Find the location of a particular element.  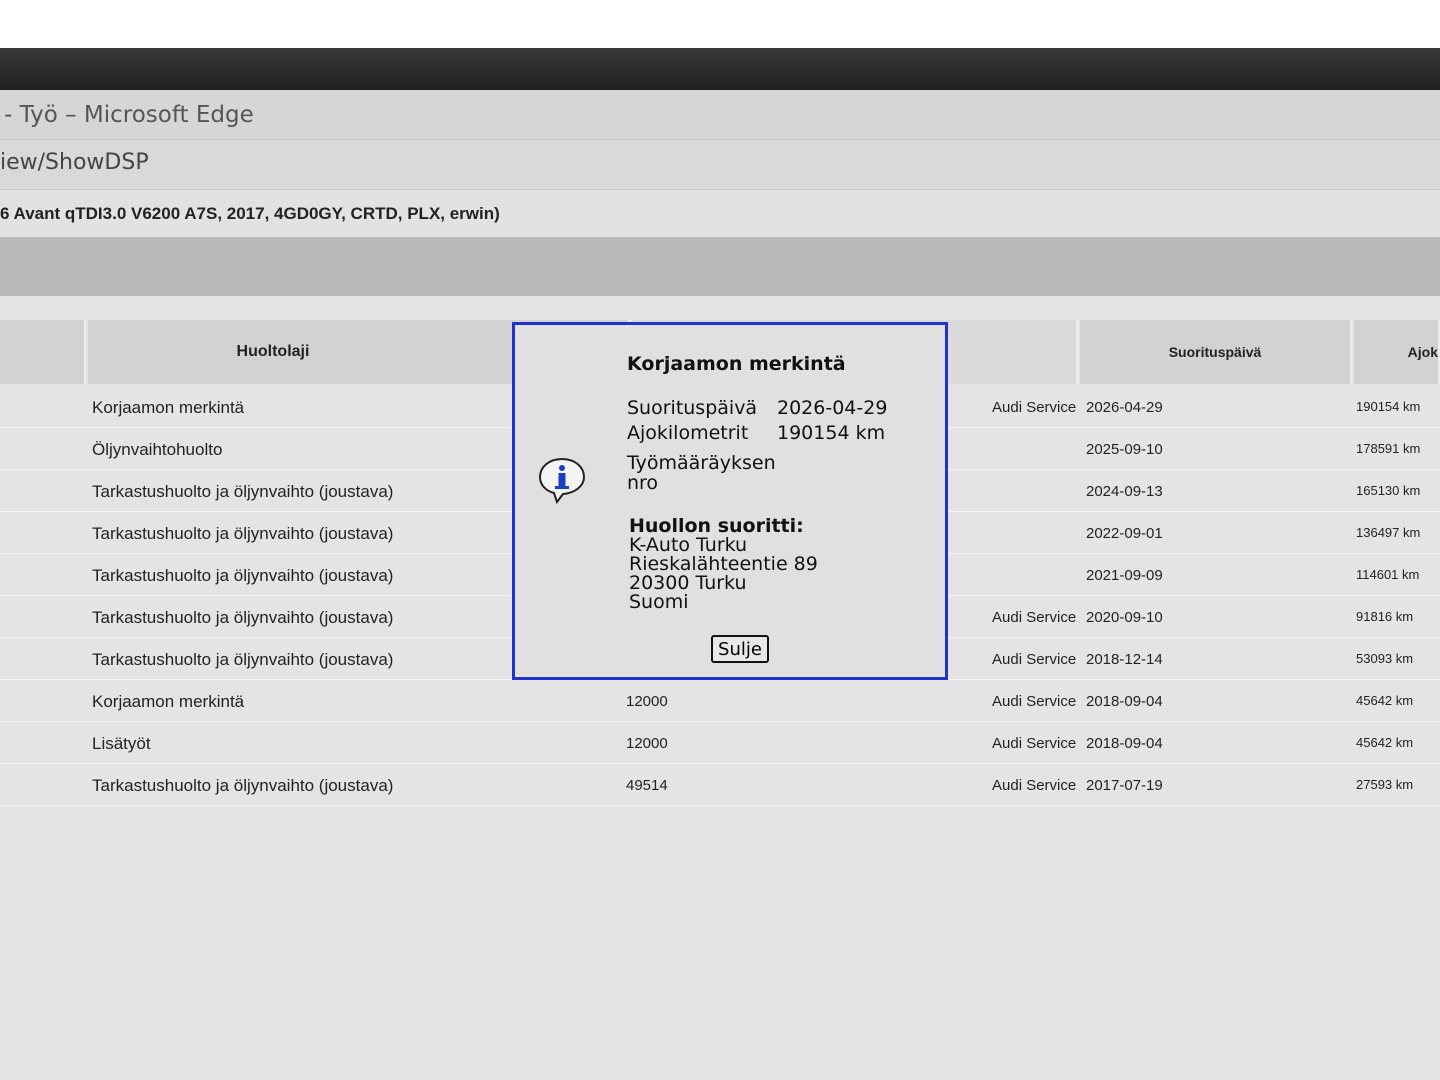

dialog-title: Korjaamon merkintä is located at coordinates (736, 364).